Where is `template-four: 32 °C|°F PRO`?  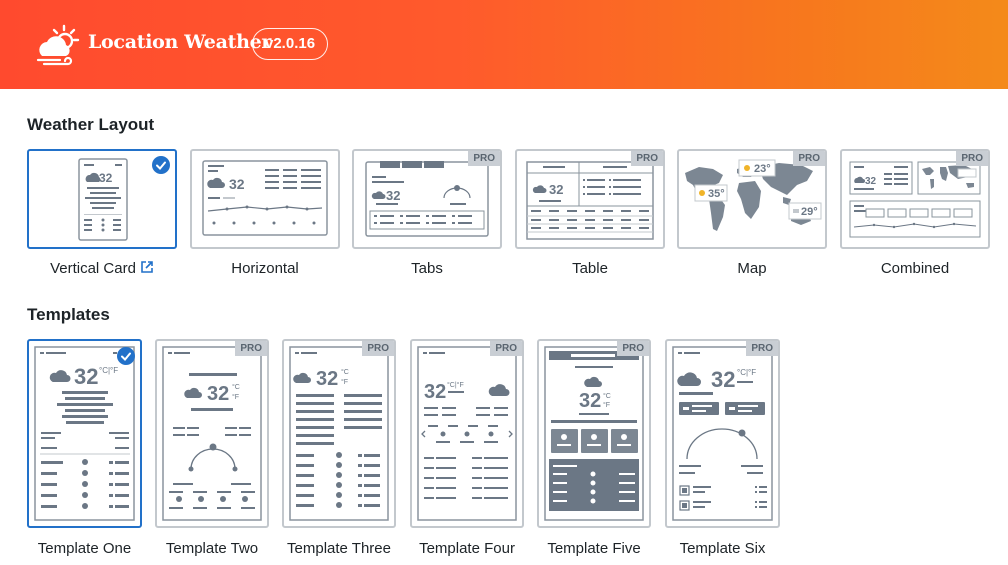 template-four: 32 °C|°F PRO is located at coordinates (467, 433).